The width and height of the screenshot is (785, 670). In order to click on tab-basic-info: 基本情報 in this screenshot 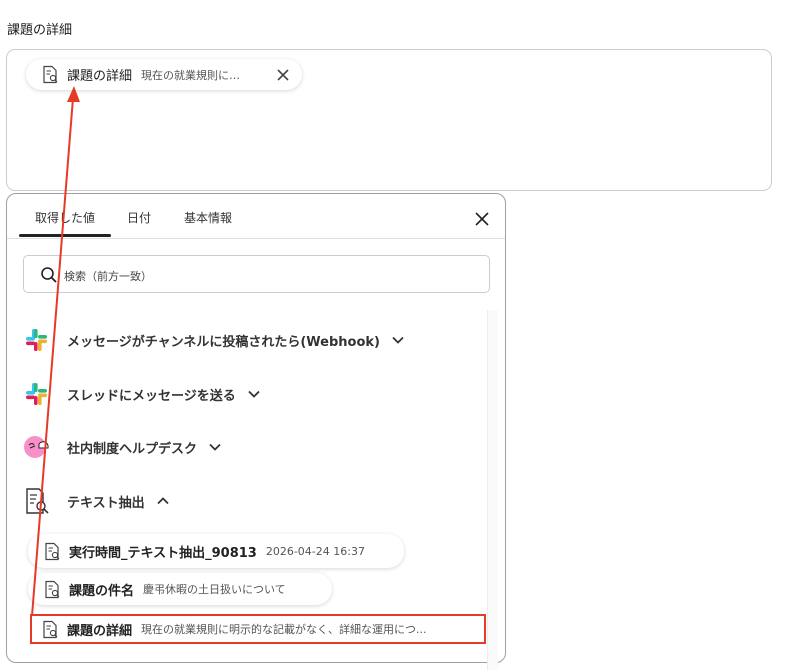, I will do `click(208, 217)`.